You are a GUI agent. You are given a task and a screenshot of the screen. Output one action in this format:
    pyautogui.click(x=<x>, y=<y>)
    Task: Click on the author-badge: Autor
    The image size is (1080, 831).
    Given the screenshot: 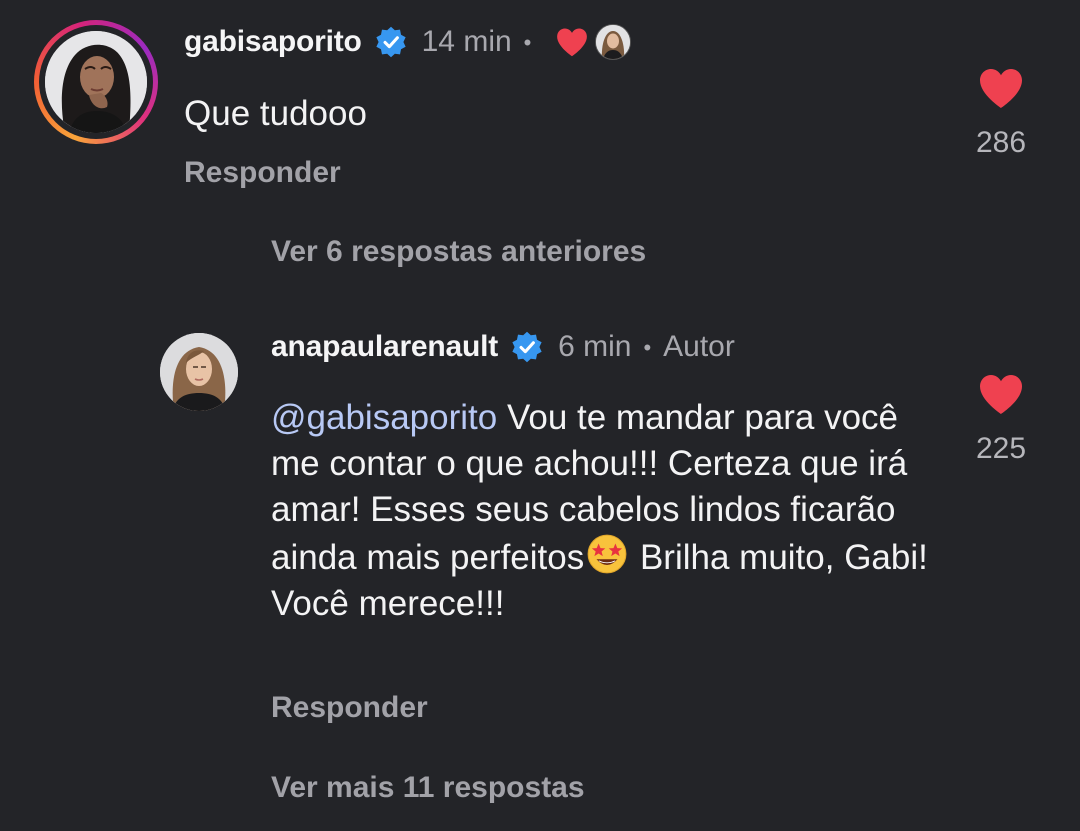 What is the action you would take?
    pyautogui.click(x=699, y=346)
    